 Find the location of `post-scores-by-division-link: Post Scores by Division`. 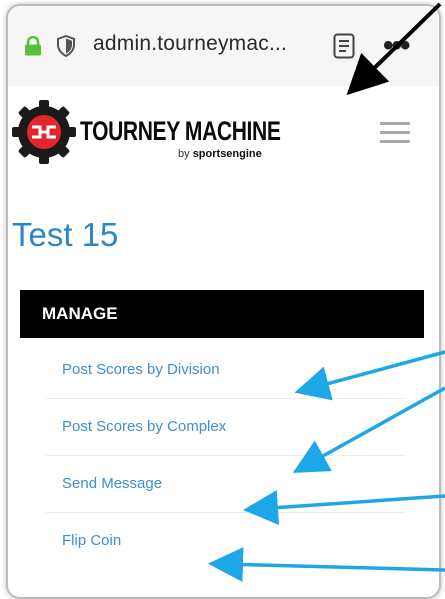

post-scores-by-division-link: Post Scores by Division is located at coordinates (141, 369).